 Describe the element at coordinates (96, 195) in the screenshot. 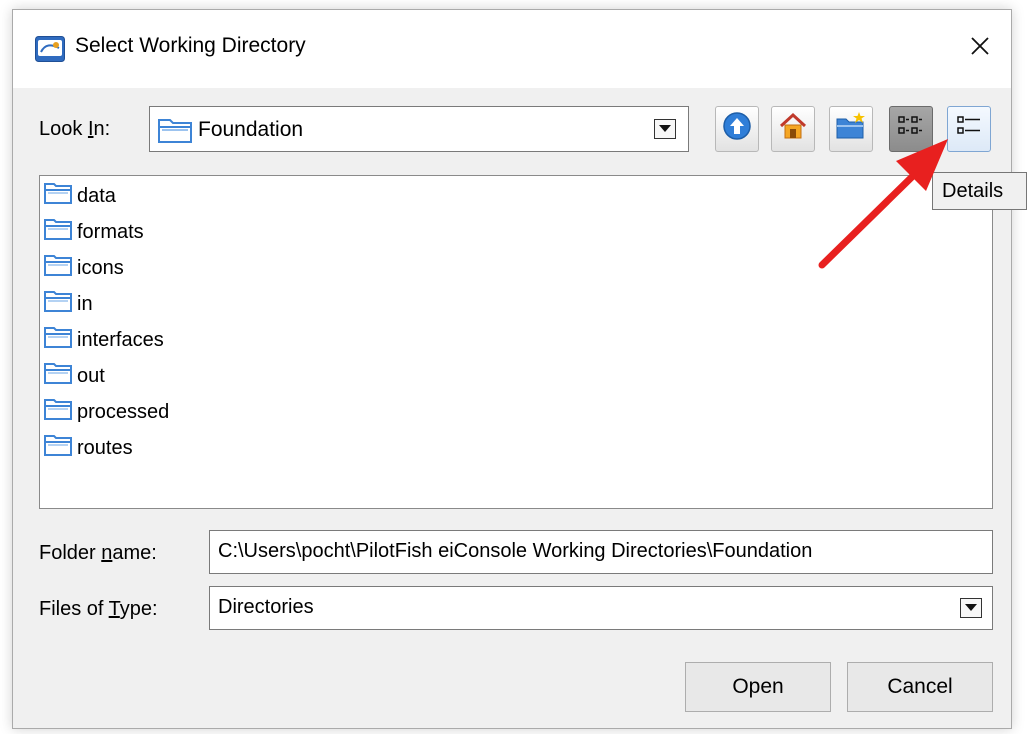

I see `list-item-label: data` at that location.